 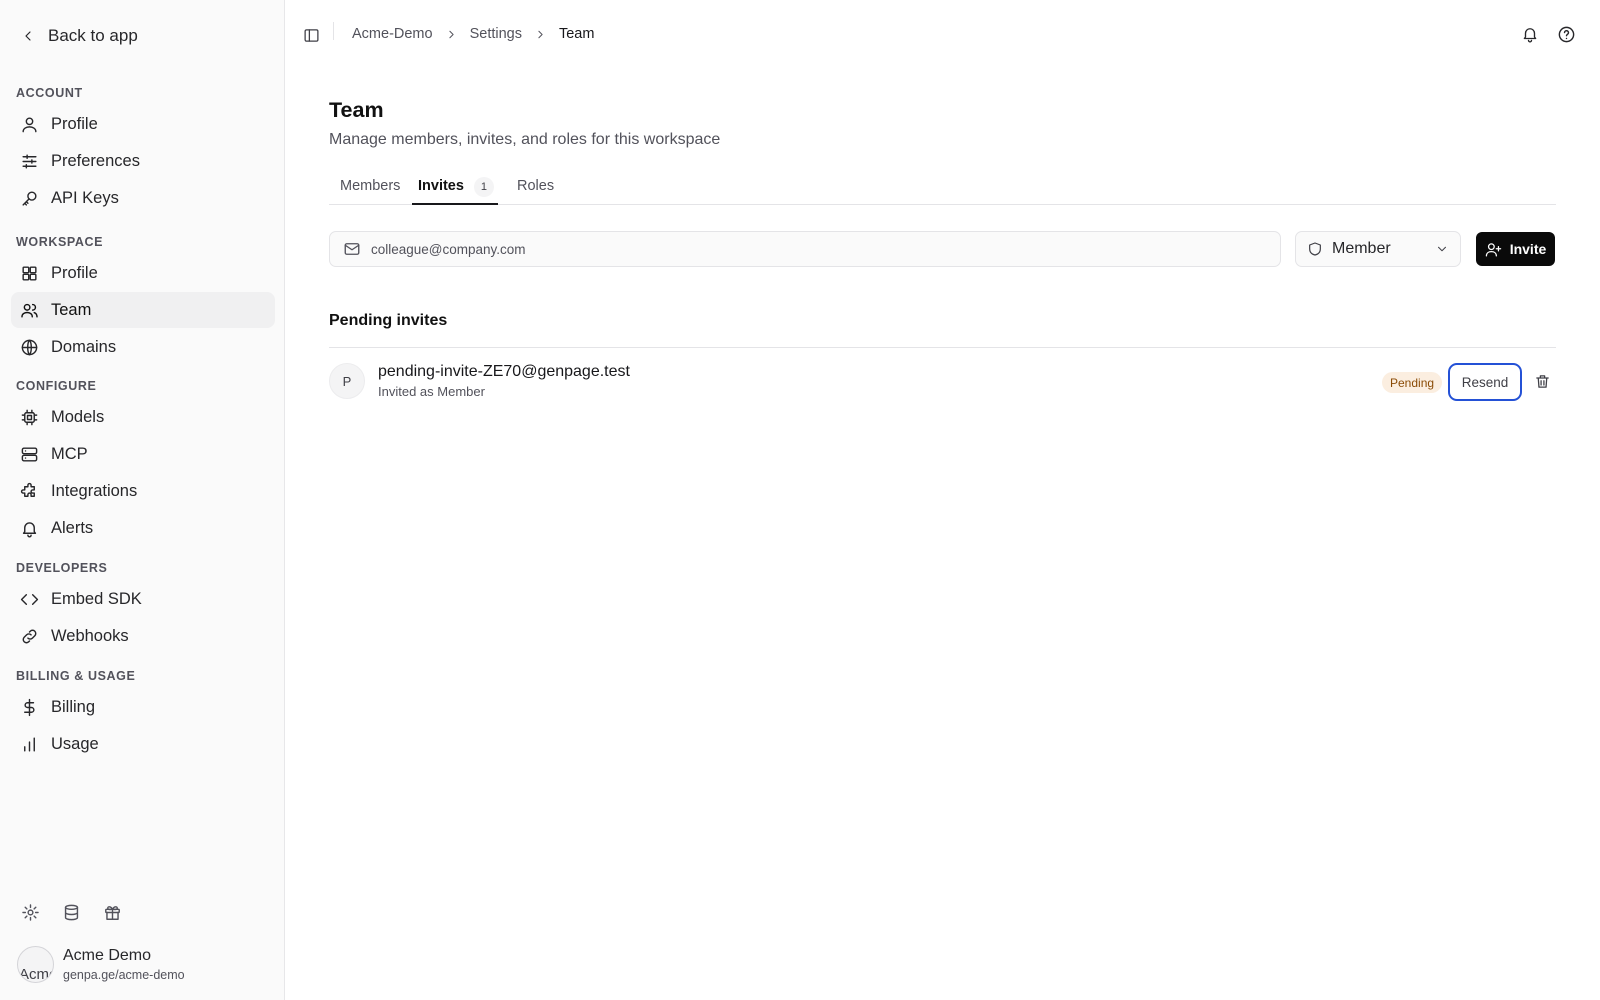 What do you see at coordinates (1485, 382) in the screenshot?
I see `resend-button: Resend` at bounding box center [1485, 382].